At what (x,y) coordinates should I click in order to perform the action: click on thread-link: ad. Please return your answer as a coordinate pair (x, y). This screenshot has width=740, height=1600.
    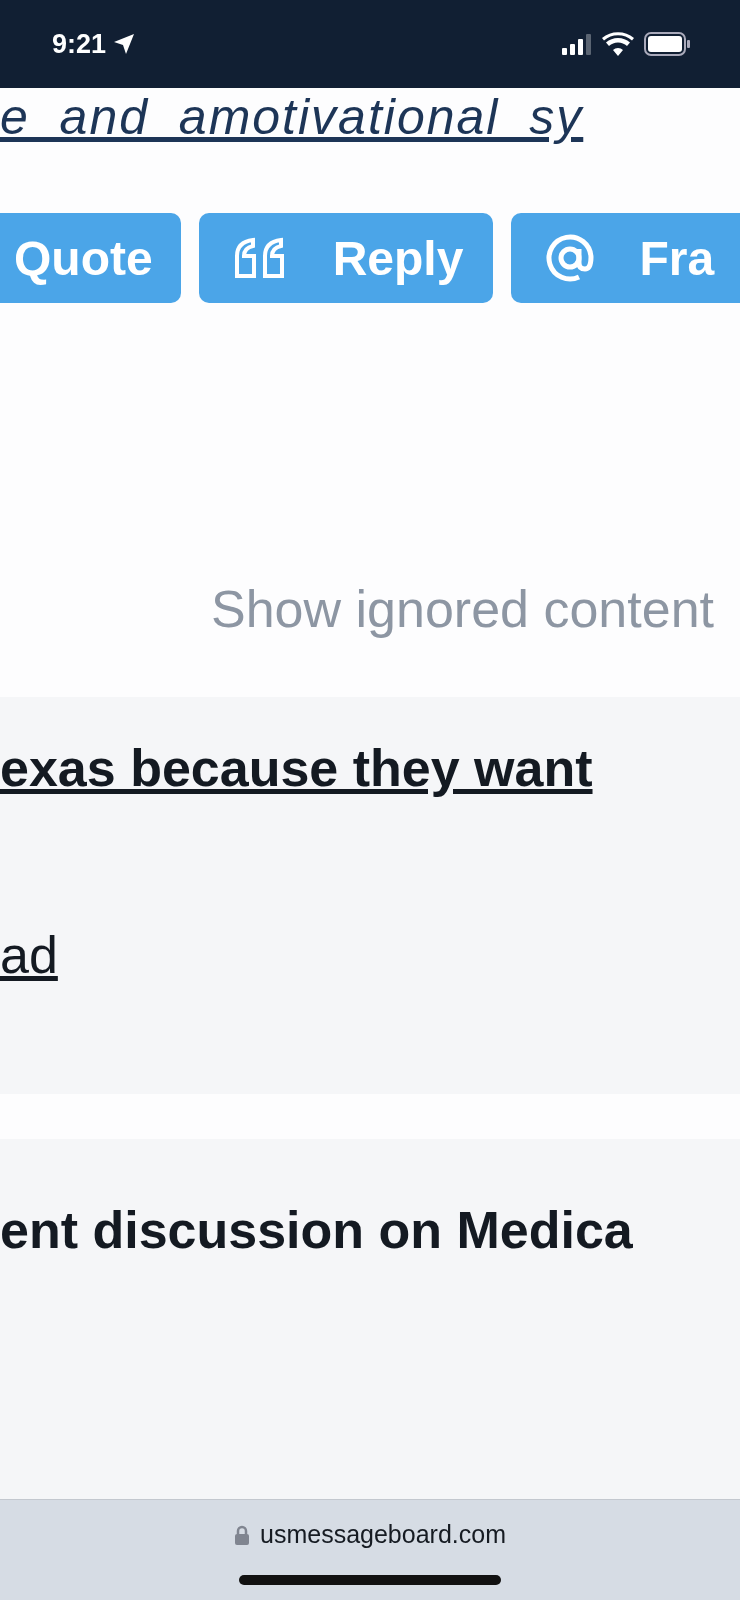
    Looking at the image, I should click on (370, 955).